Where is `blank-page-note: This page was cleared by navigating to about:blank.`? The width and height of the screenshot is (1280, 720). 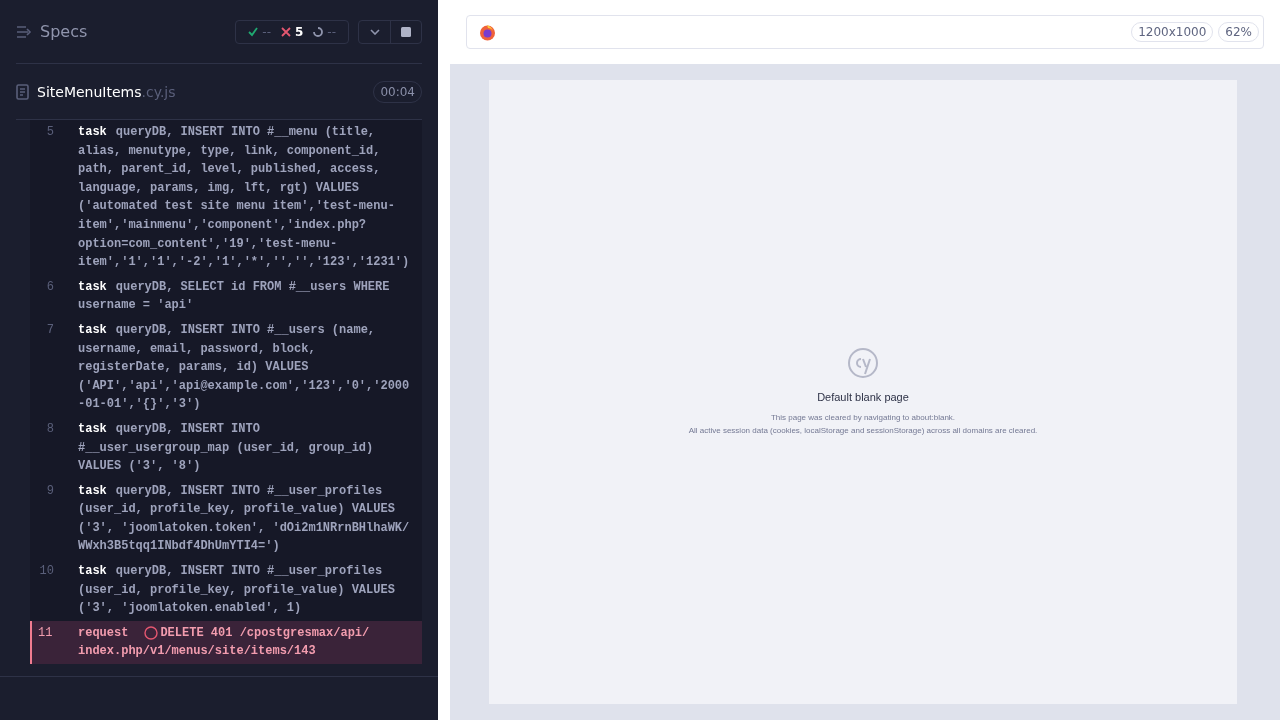 blank-page-note: This page was cleared by navigating to about:blank. is located at coordinates (863, 418).